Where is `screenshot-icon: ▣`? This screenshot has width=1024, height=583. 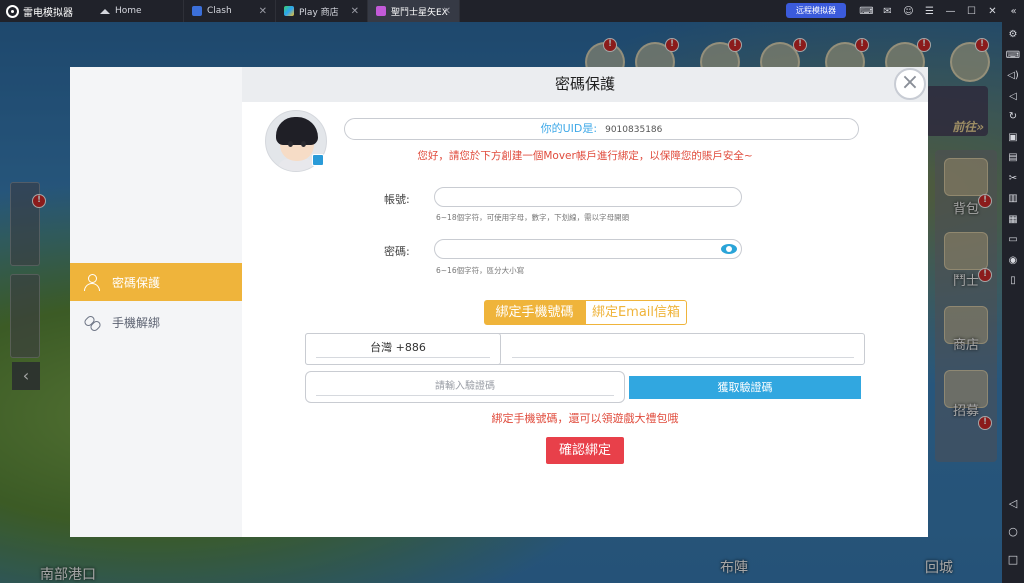 screenshot-icon: ▣ is located at coordinates (1012, 138).